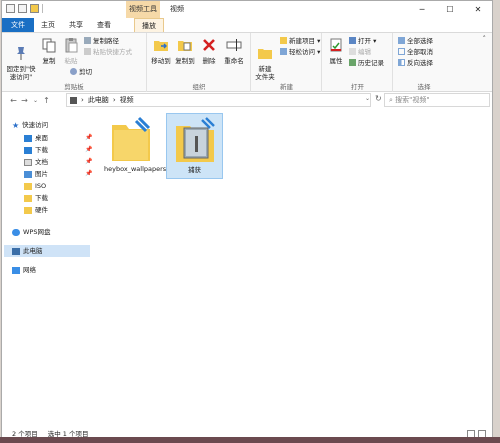 The height and width of the screenshot is (443, 500). I want to click on tab-play: 播放, so click(149, 25).